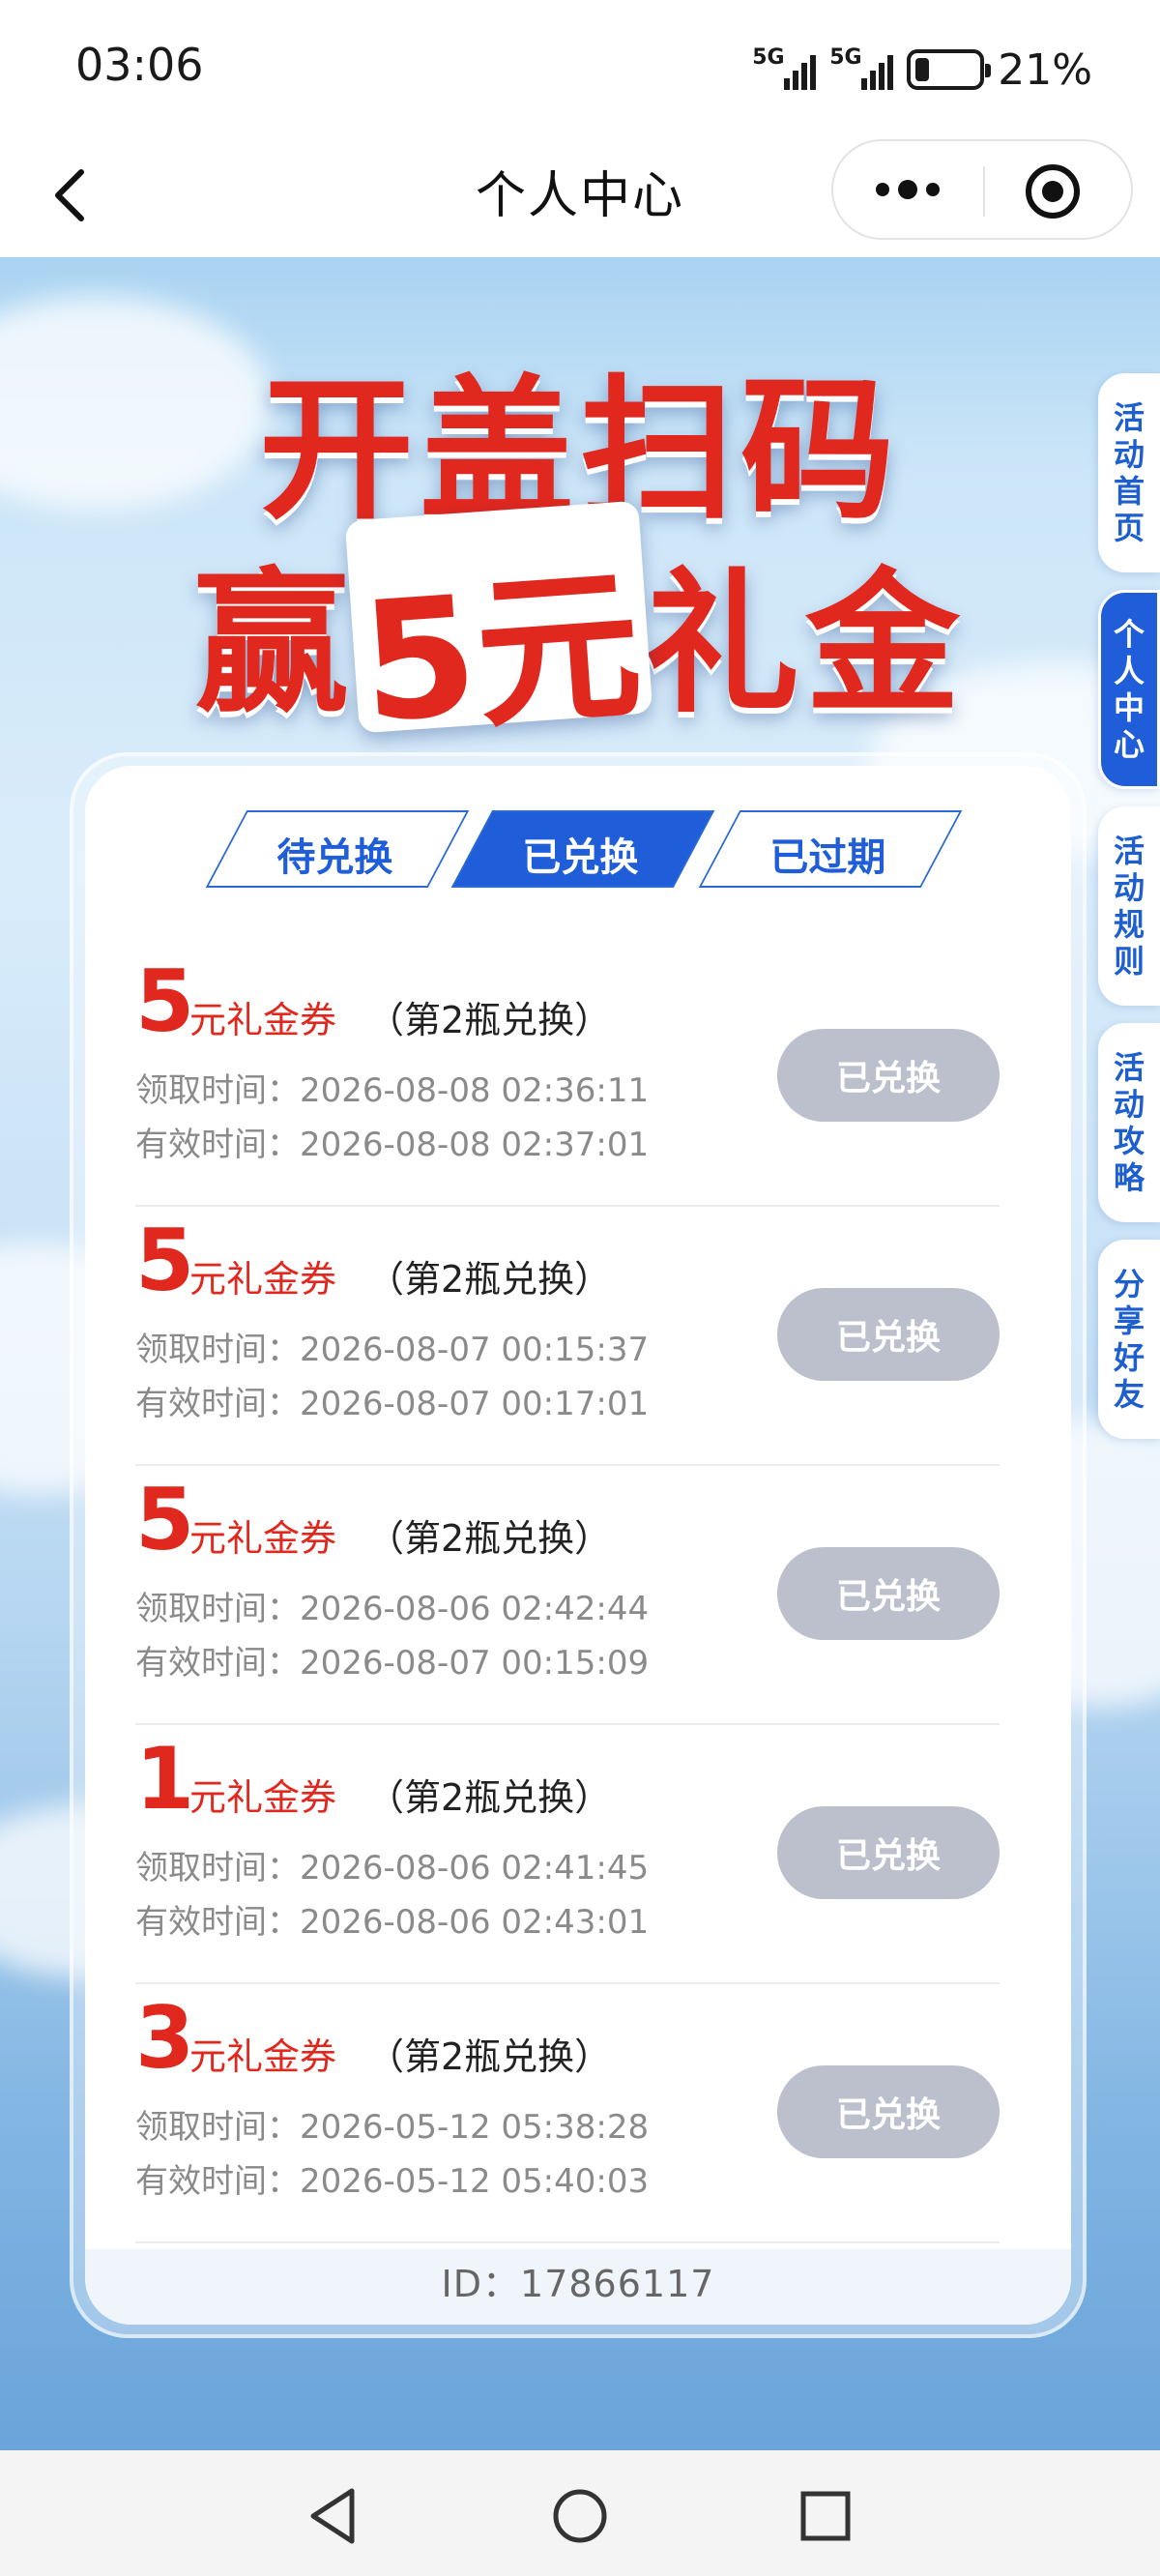 The width and height of the screenshot is (1160, 2576). What do you see at coordinates (580, 196) in the screenshot?
I see `nav-bar: 个人中心` at bounding box center [580, 196].